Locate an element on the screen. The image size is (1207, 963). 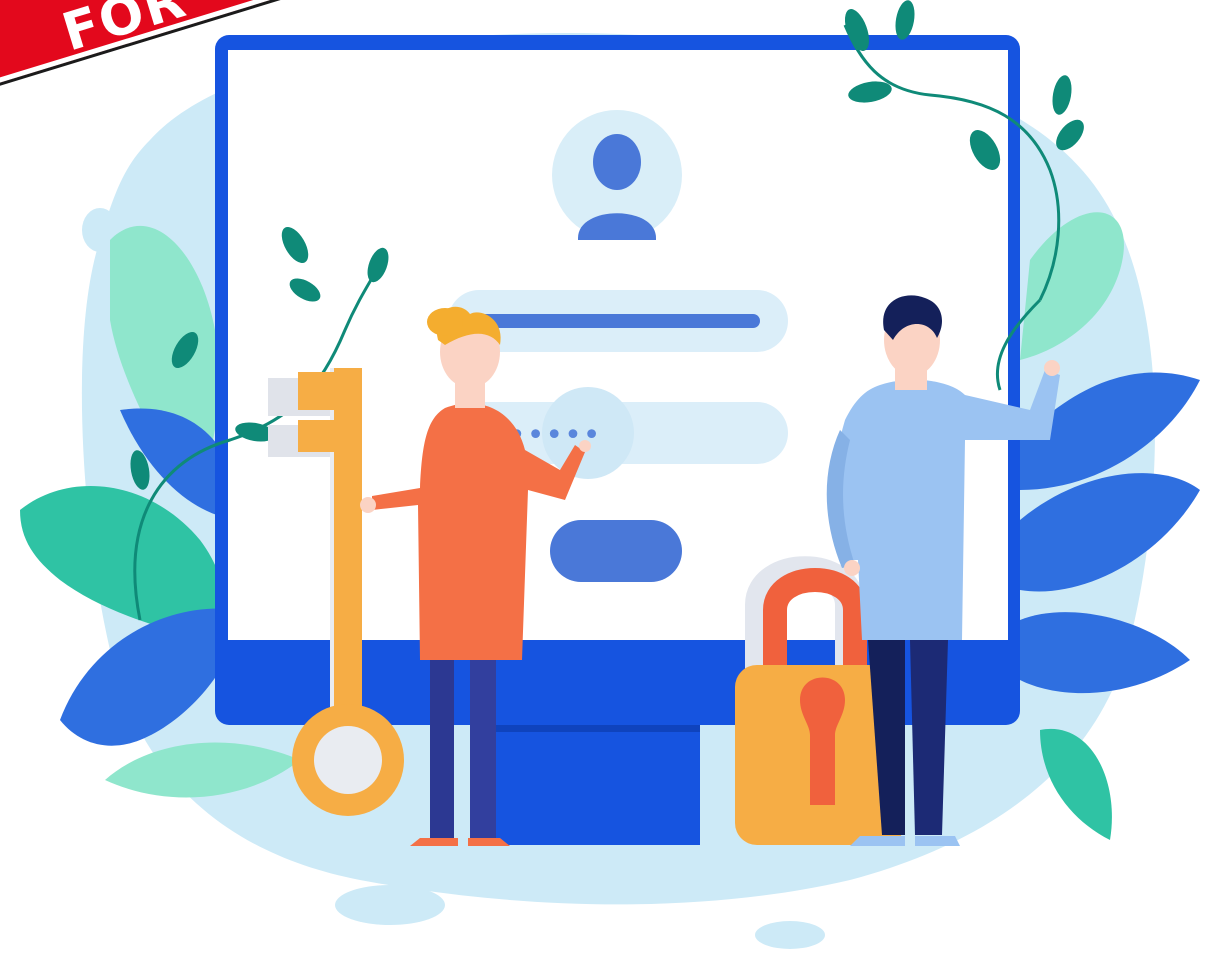
login-button is located at coordinates (616, 551).